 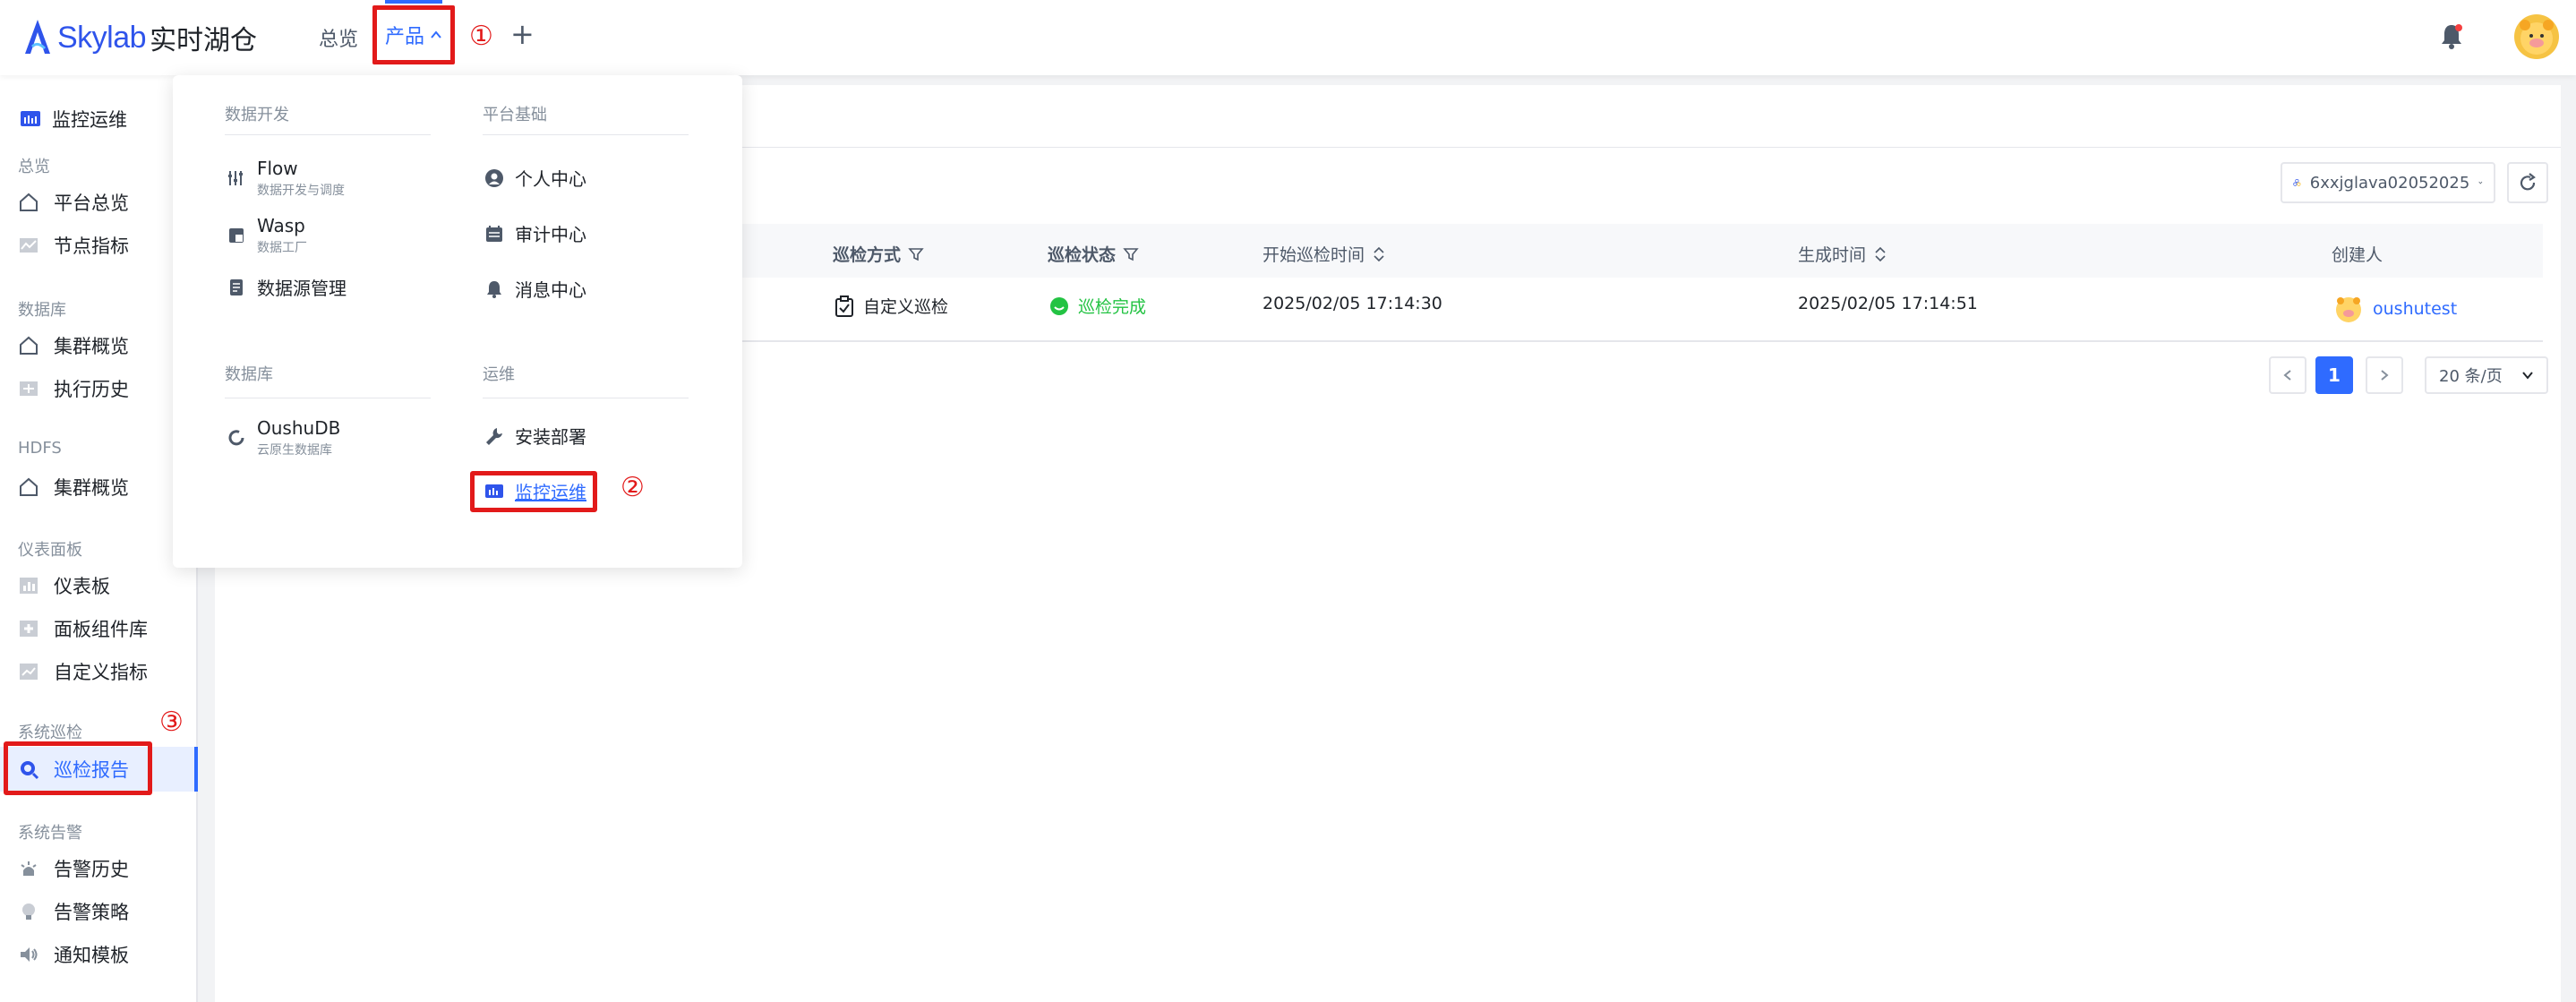 What do you see at coordinates (102, 38) in the screenshot?
I see `logo-text: Skylab` at bounding box center [102, 38].